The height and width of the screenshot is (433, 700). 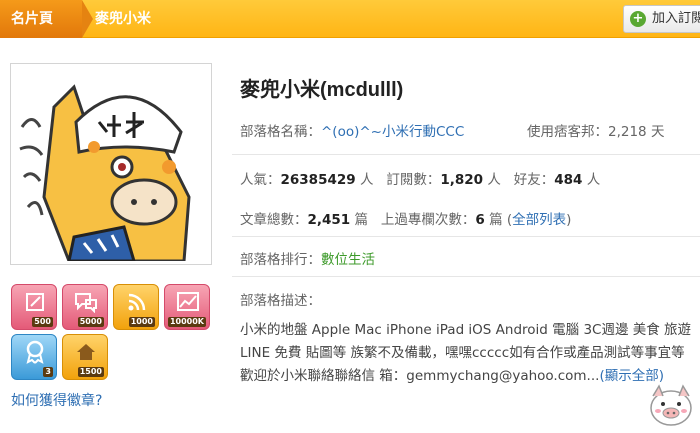 I want to click on follow-button-label: 加入訂閱, so click(x=676, y=18).